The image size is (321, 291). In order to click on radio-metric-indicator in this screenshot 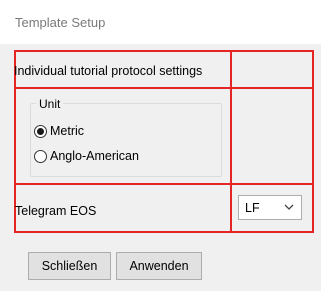, I will do `click(40, 131)`.